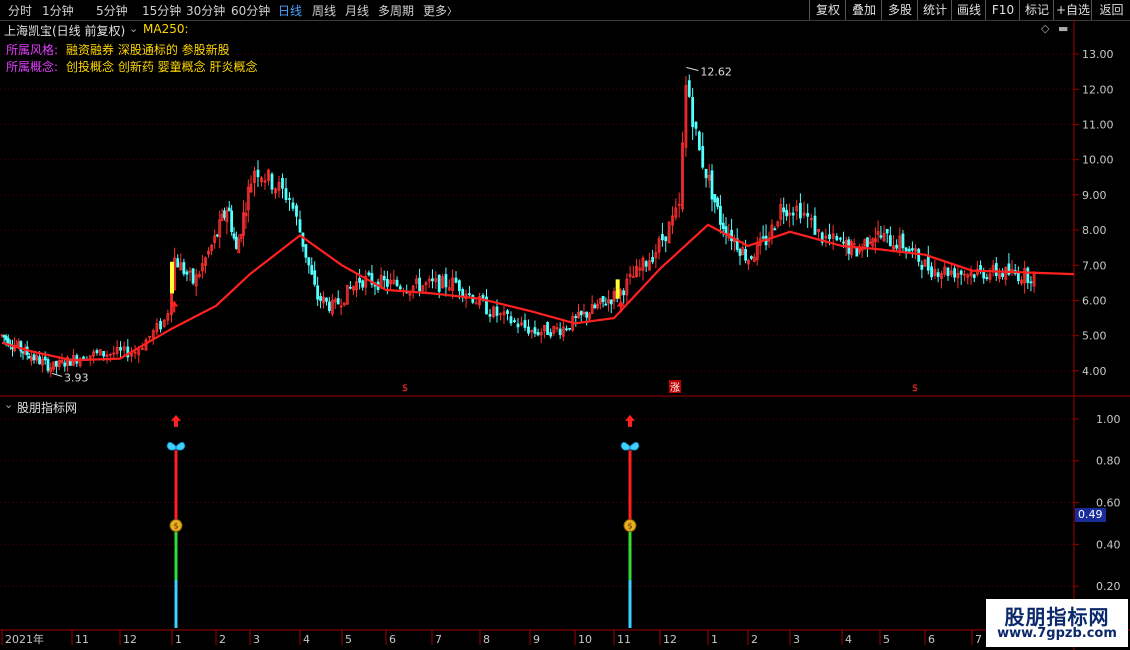 This screenshot has height=650, width=1130. Describe the element at coordinates (166, 29) in the screenshot. I see `ma-label: MA250:` at that location.